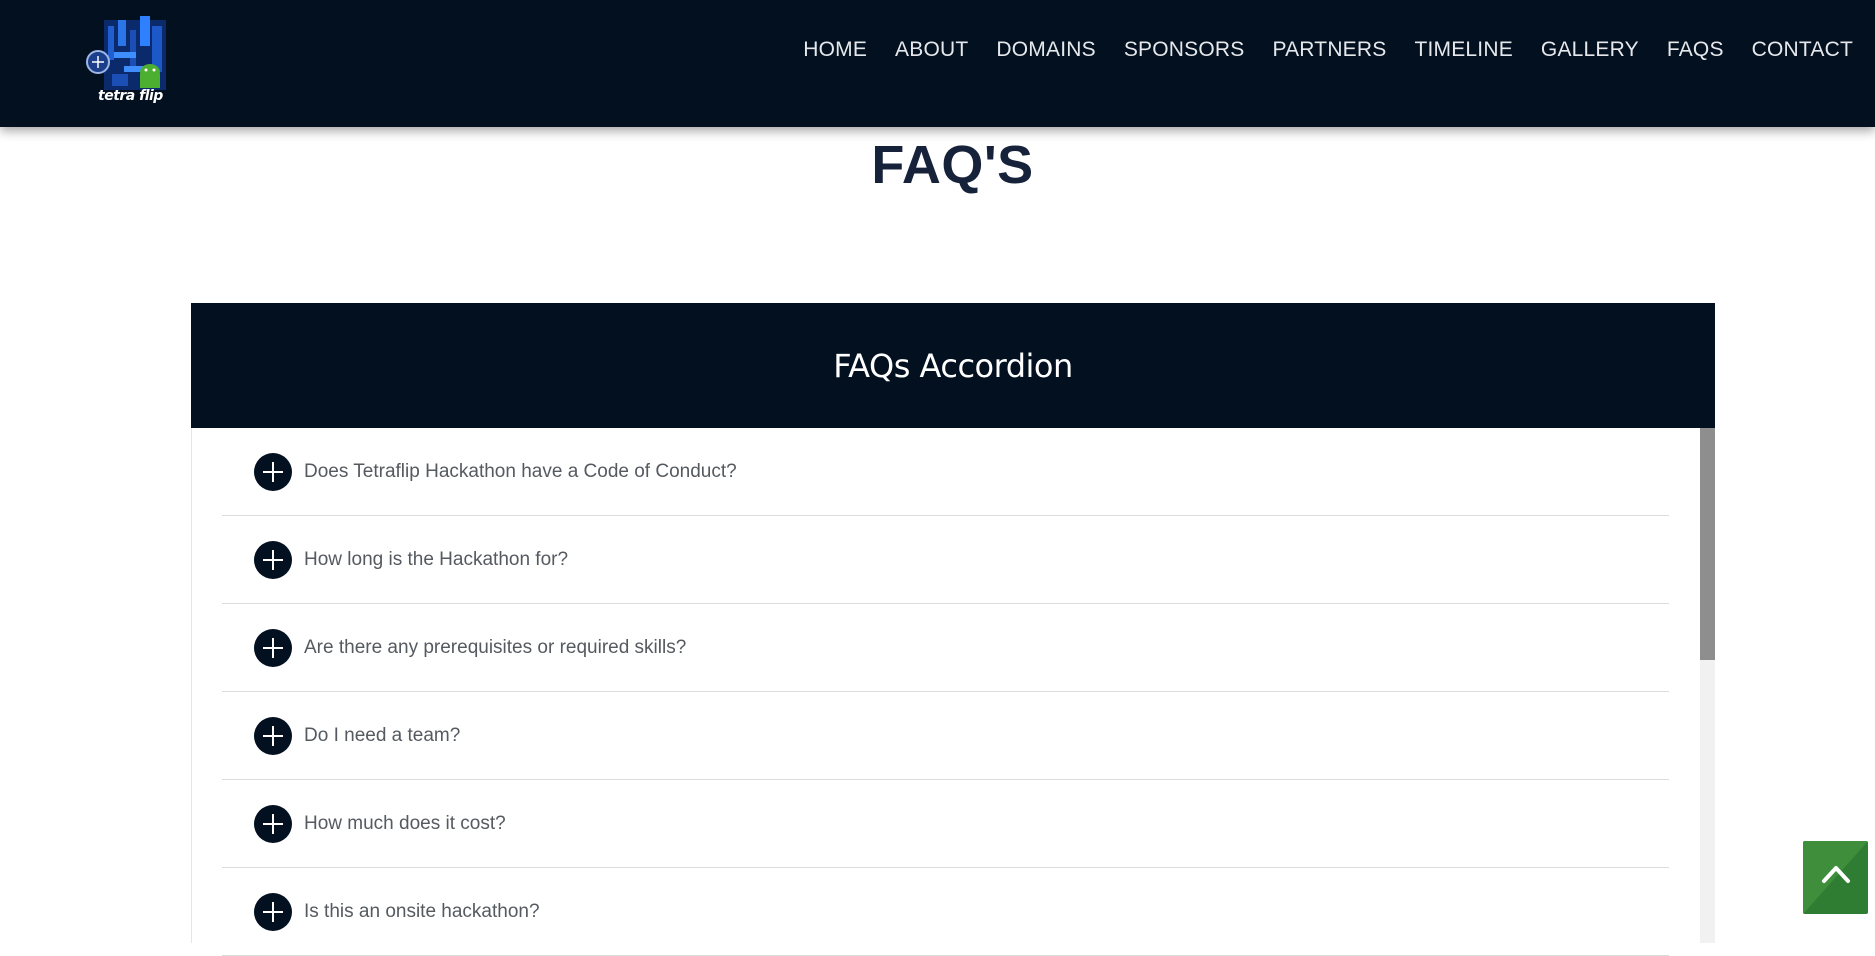 The image size is (1875, 956). What do you see at coordinates (436, 559) in the screenshot?
I see `faq-question: How long is the Hackathon for?` at bounding box center [436, 559].